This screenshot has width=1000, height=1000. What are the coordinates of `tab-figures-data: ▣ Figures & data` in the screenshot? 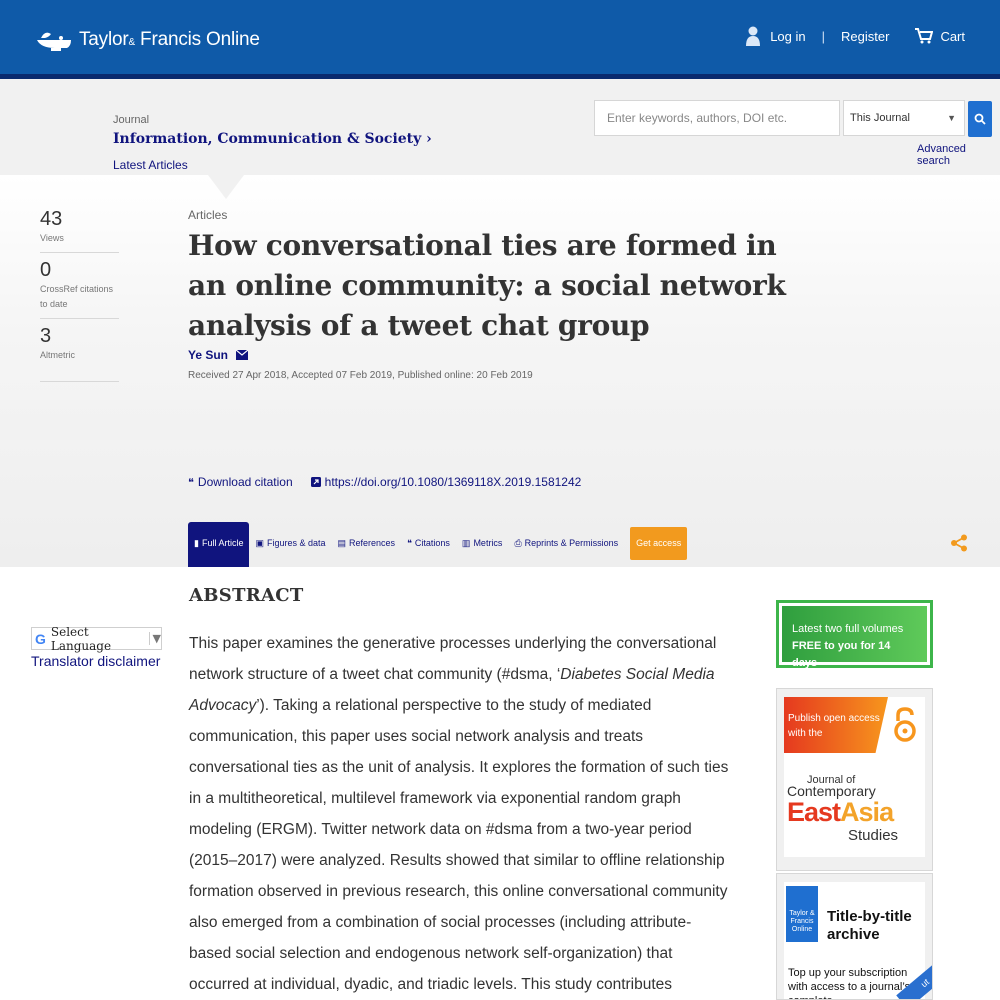 It's located at (290, 544).